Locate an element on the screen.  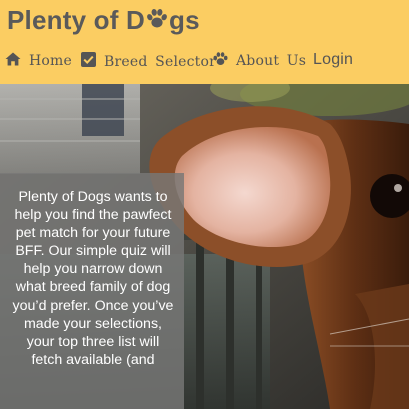
nav-login-label: Login is located at coordinates (333, 59).